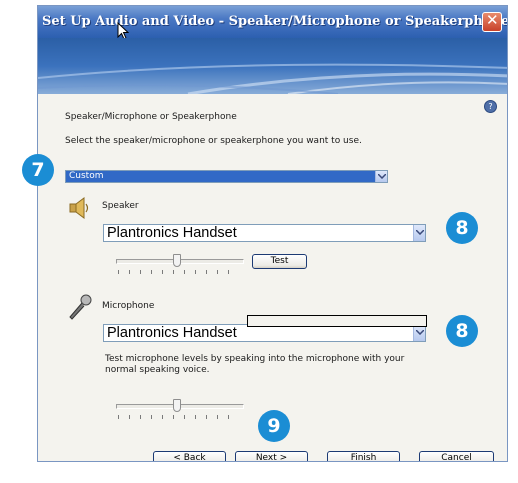 This screenshot has width=518, height=483. What do you see at coordinates (363, 456) in the screenshot?
I see `finish-button: Finish` at bounding box center [363, 456].